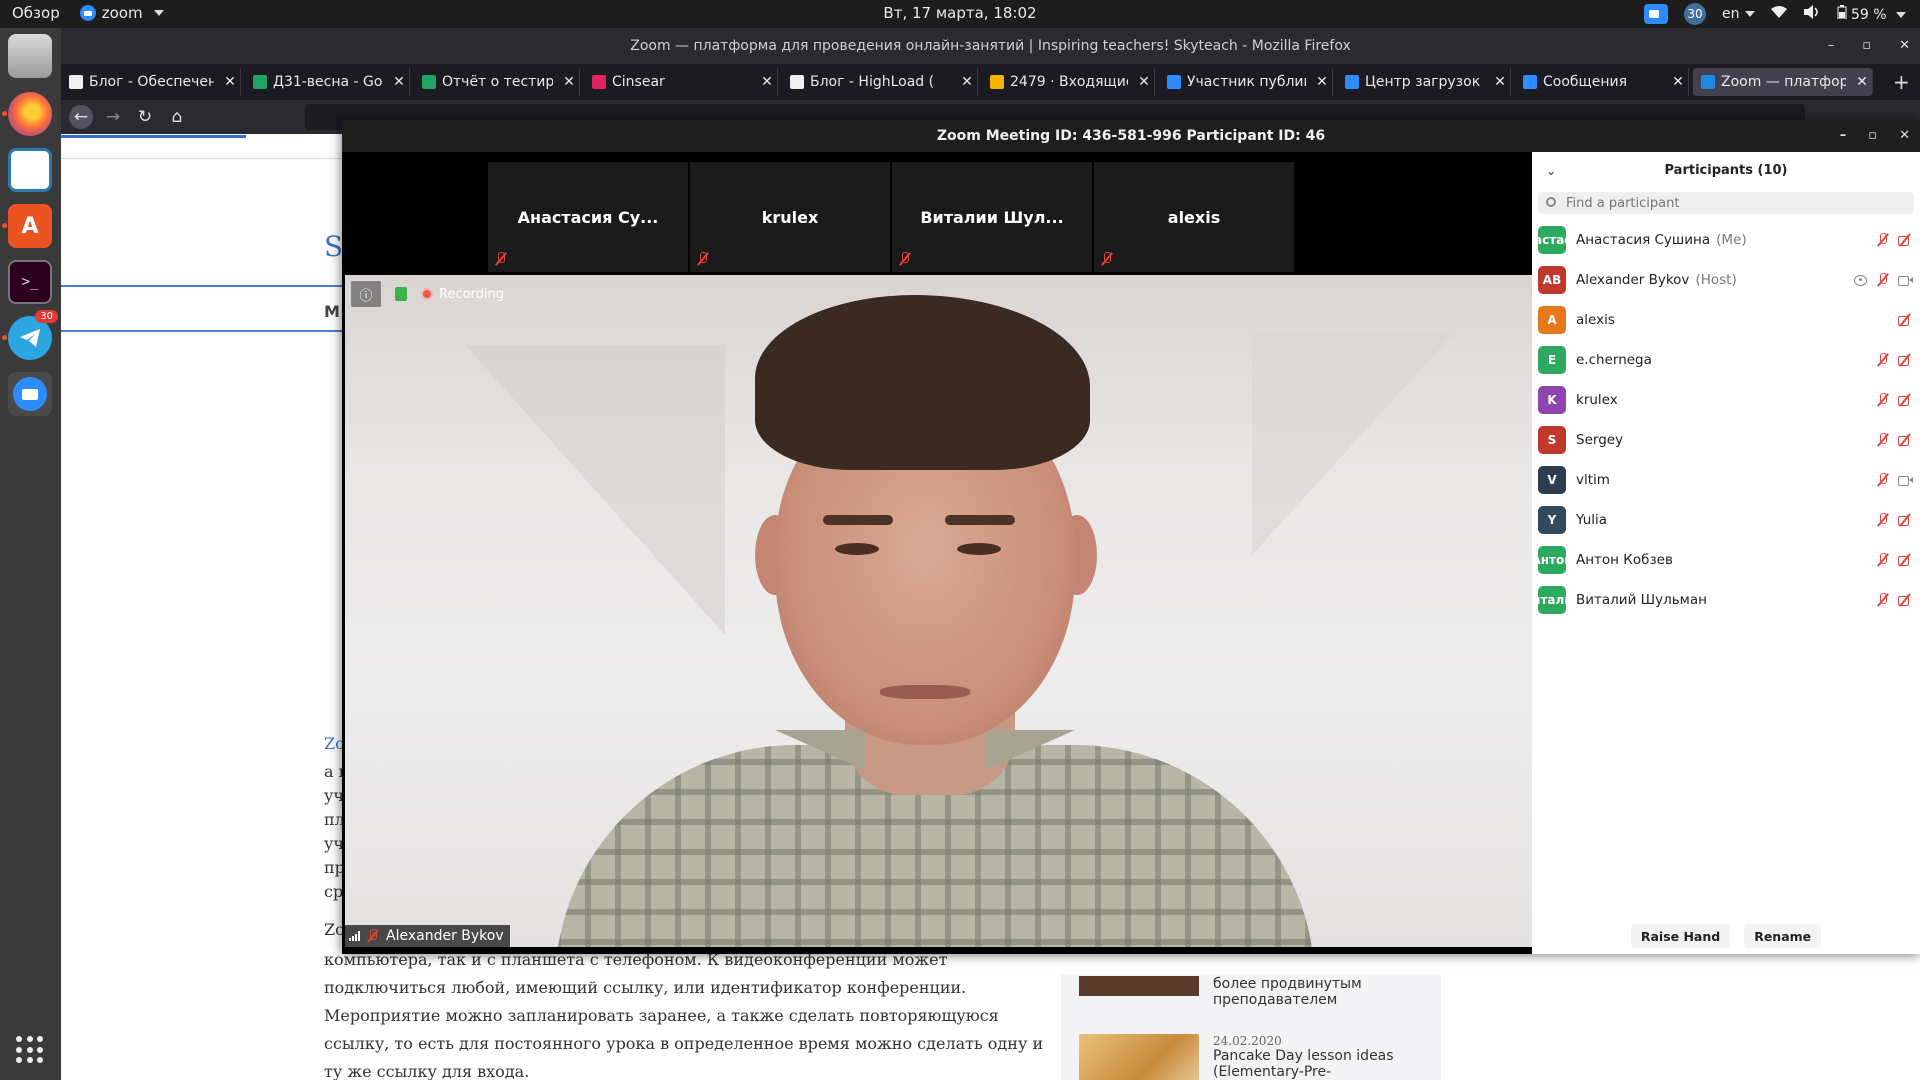 The height and width of the screenshot is (1080, 1920). What do you see at coordinates (153, 136) in the screenshot?
I see `page-accent-bar` at bounding box center [153, 136].